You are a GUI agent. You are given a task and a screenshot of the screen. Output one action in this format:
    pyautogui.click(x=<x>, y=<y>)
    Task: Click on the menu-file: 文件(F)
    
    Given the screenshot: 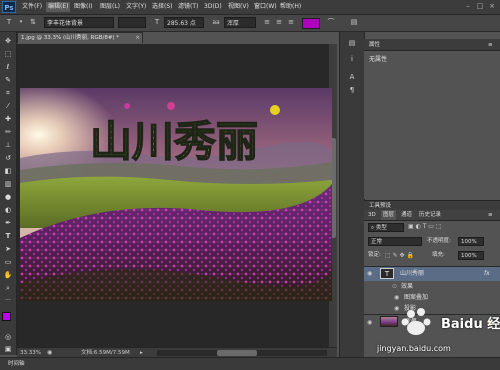 What is the action you would take?
    pyautogui.click(x=32, y=7)
    